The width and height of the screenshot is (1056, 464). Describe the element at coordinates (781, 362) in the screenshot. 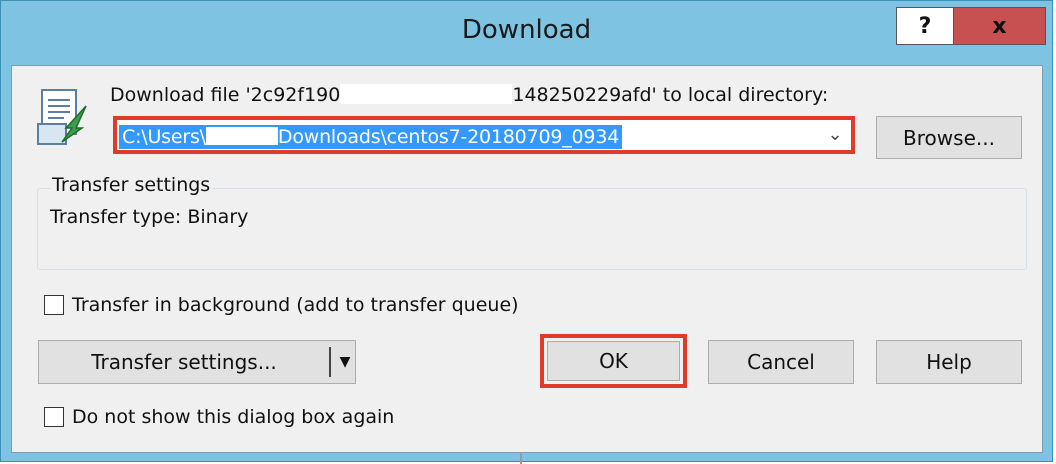

I see `cancel-button: Cancel` at that location.